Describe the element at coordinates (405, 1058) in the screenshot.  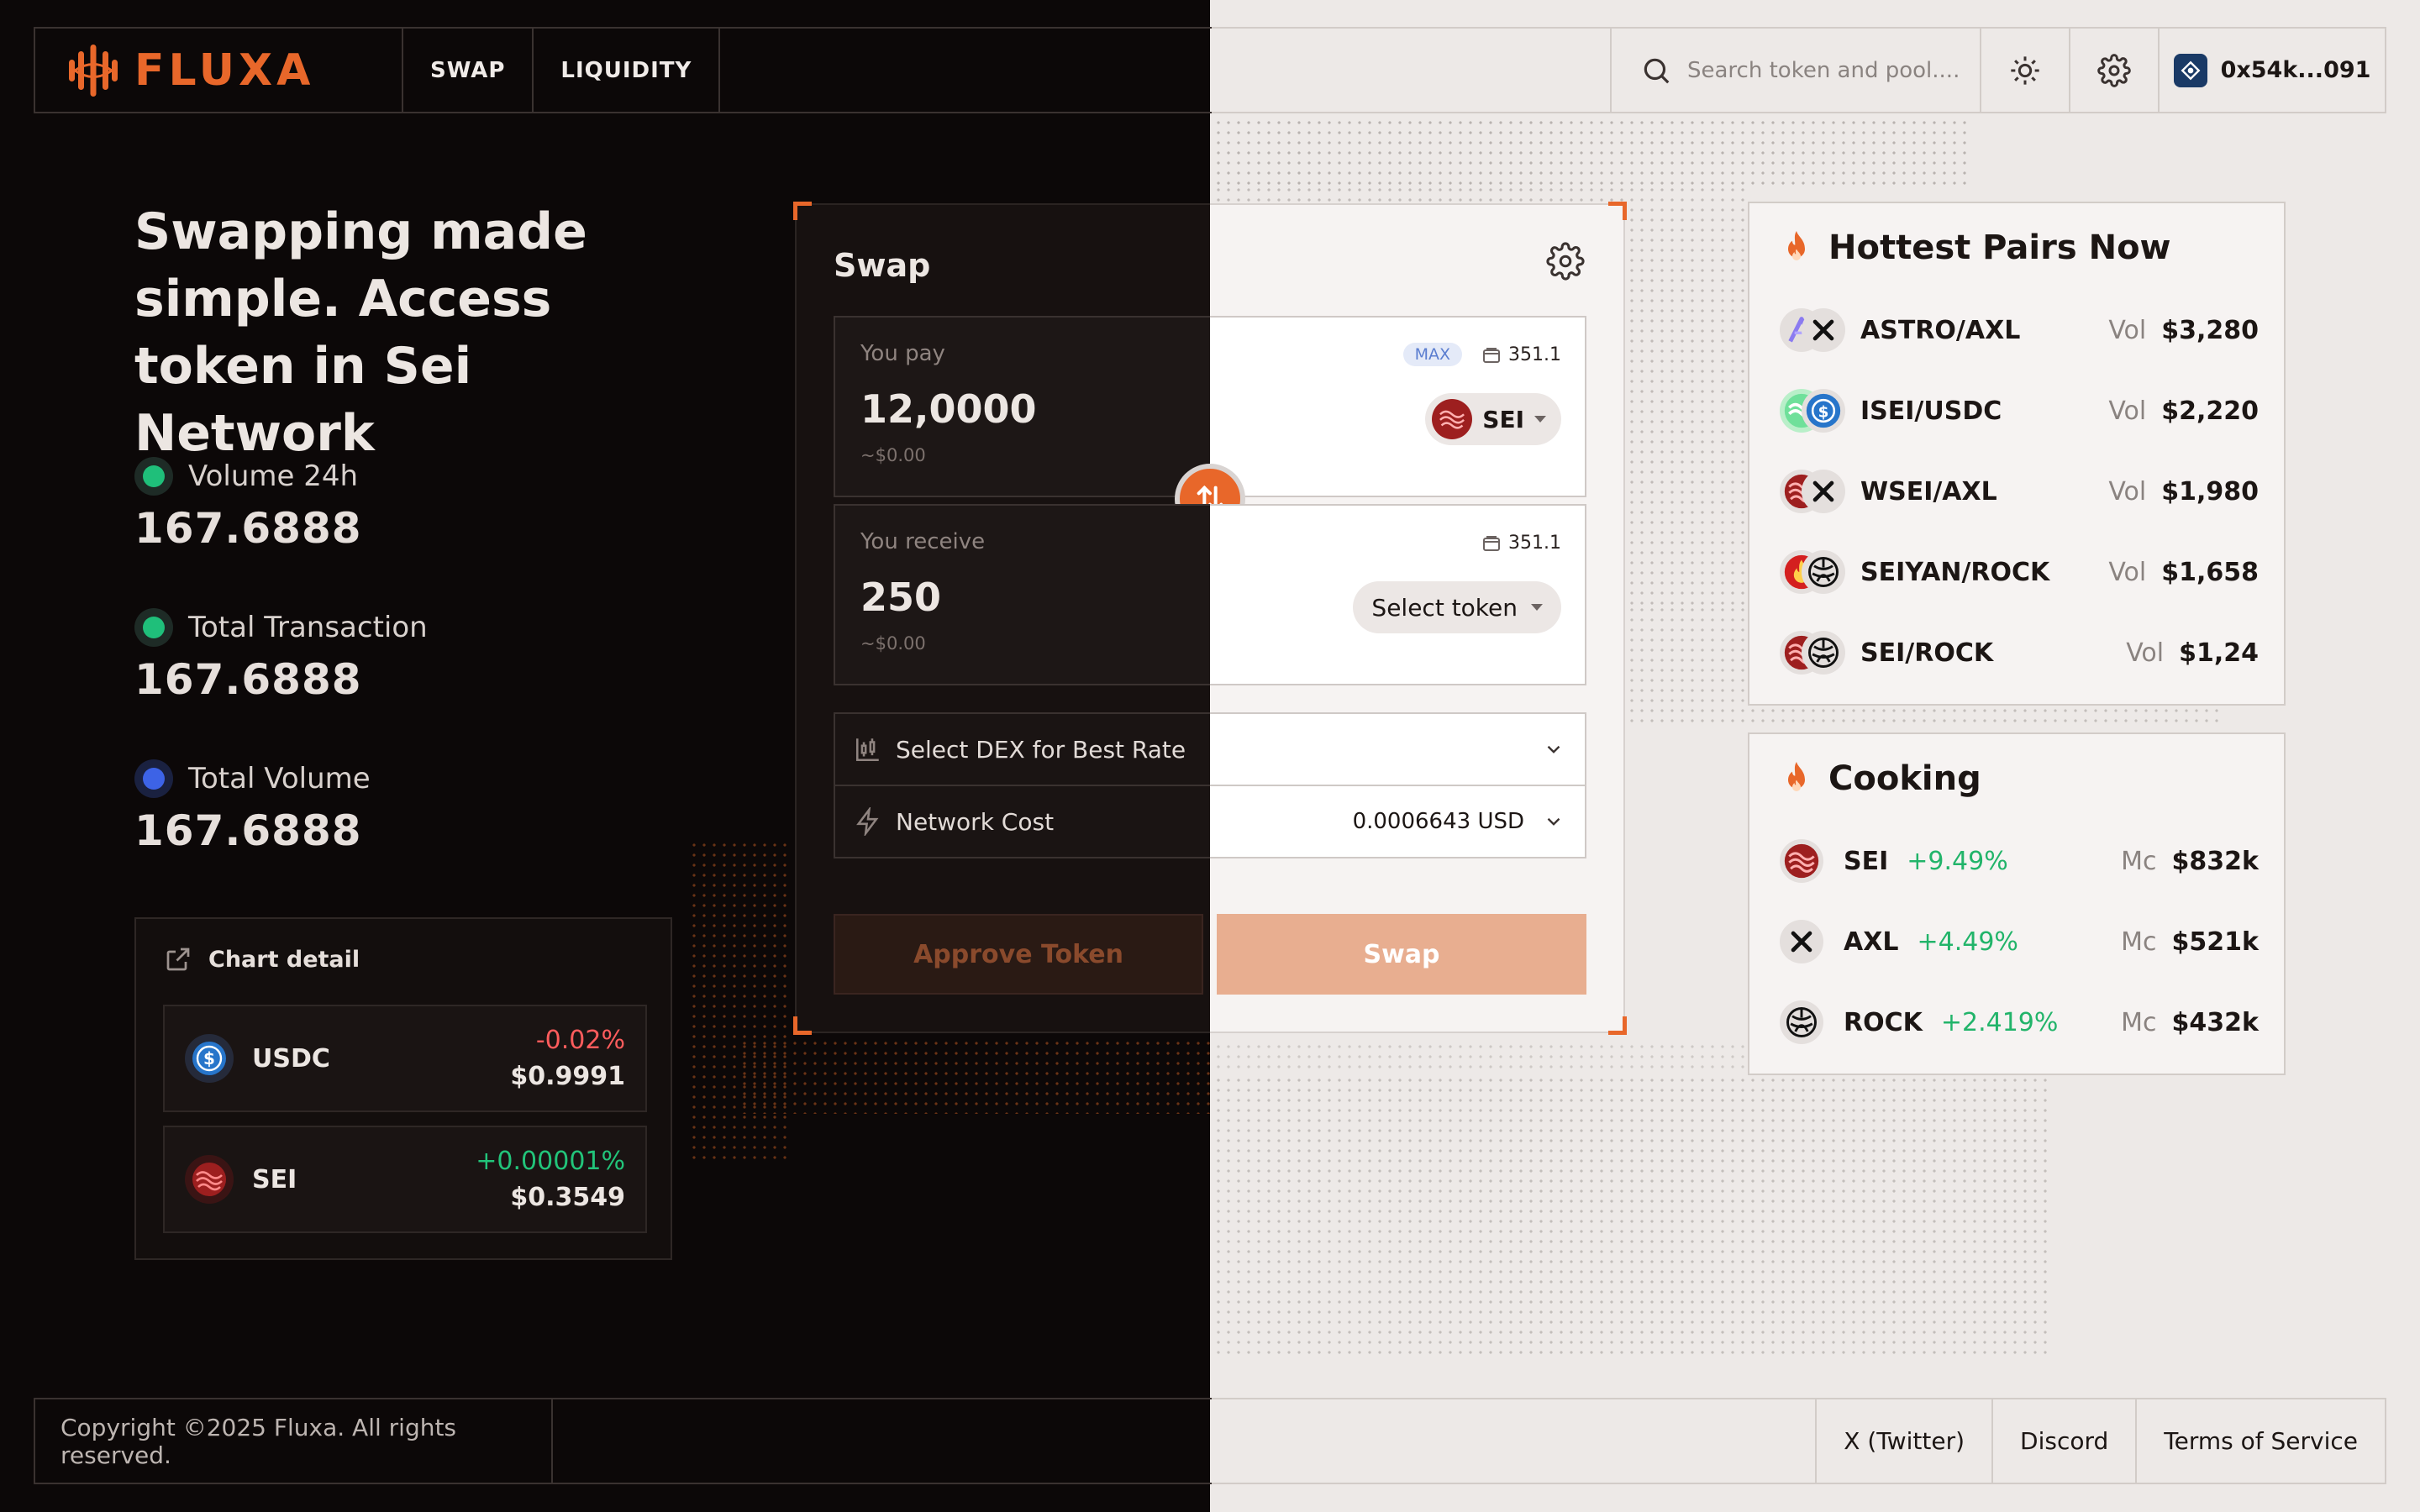
I see `chart-detail-row-usdc: $ USDC -0.02% $0.9991` at that location.